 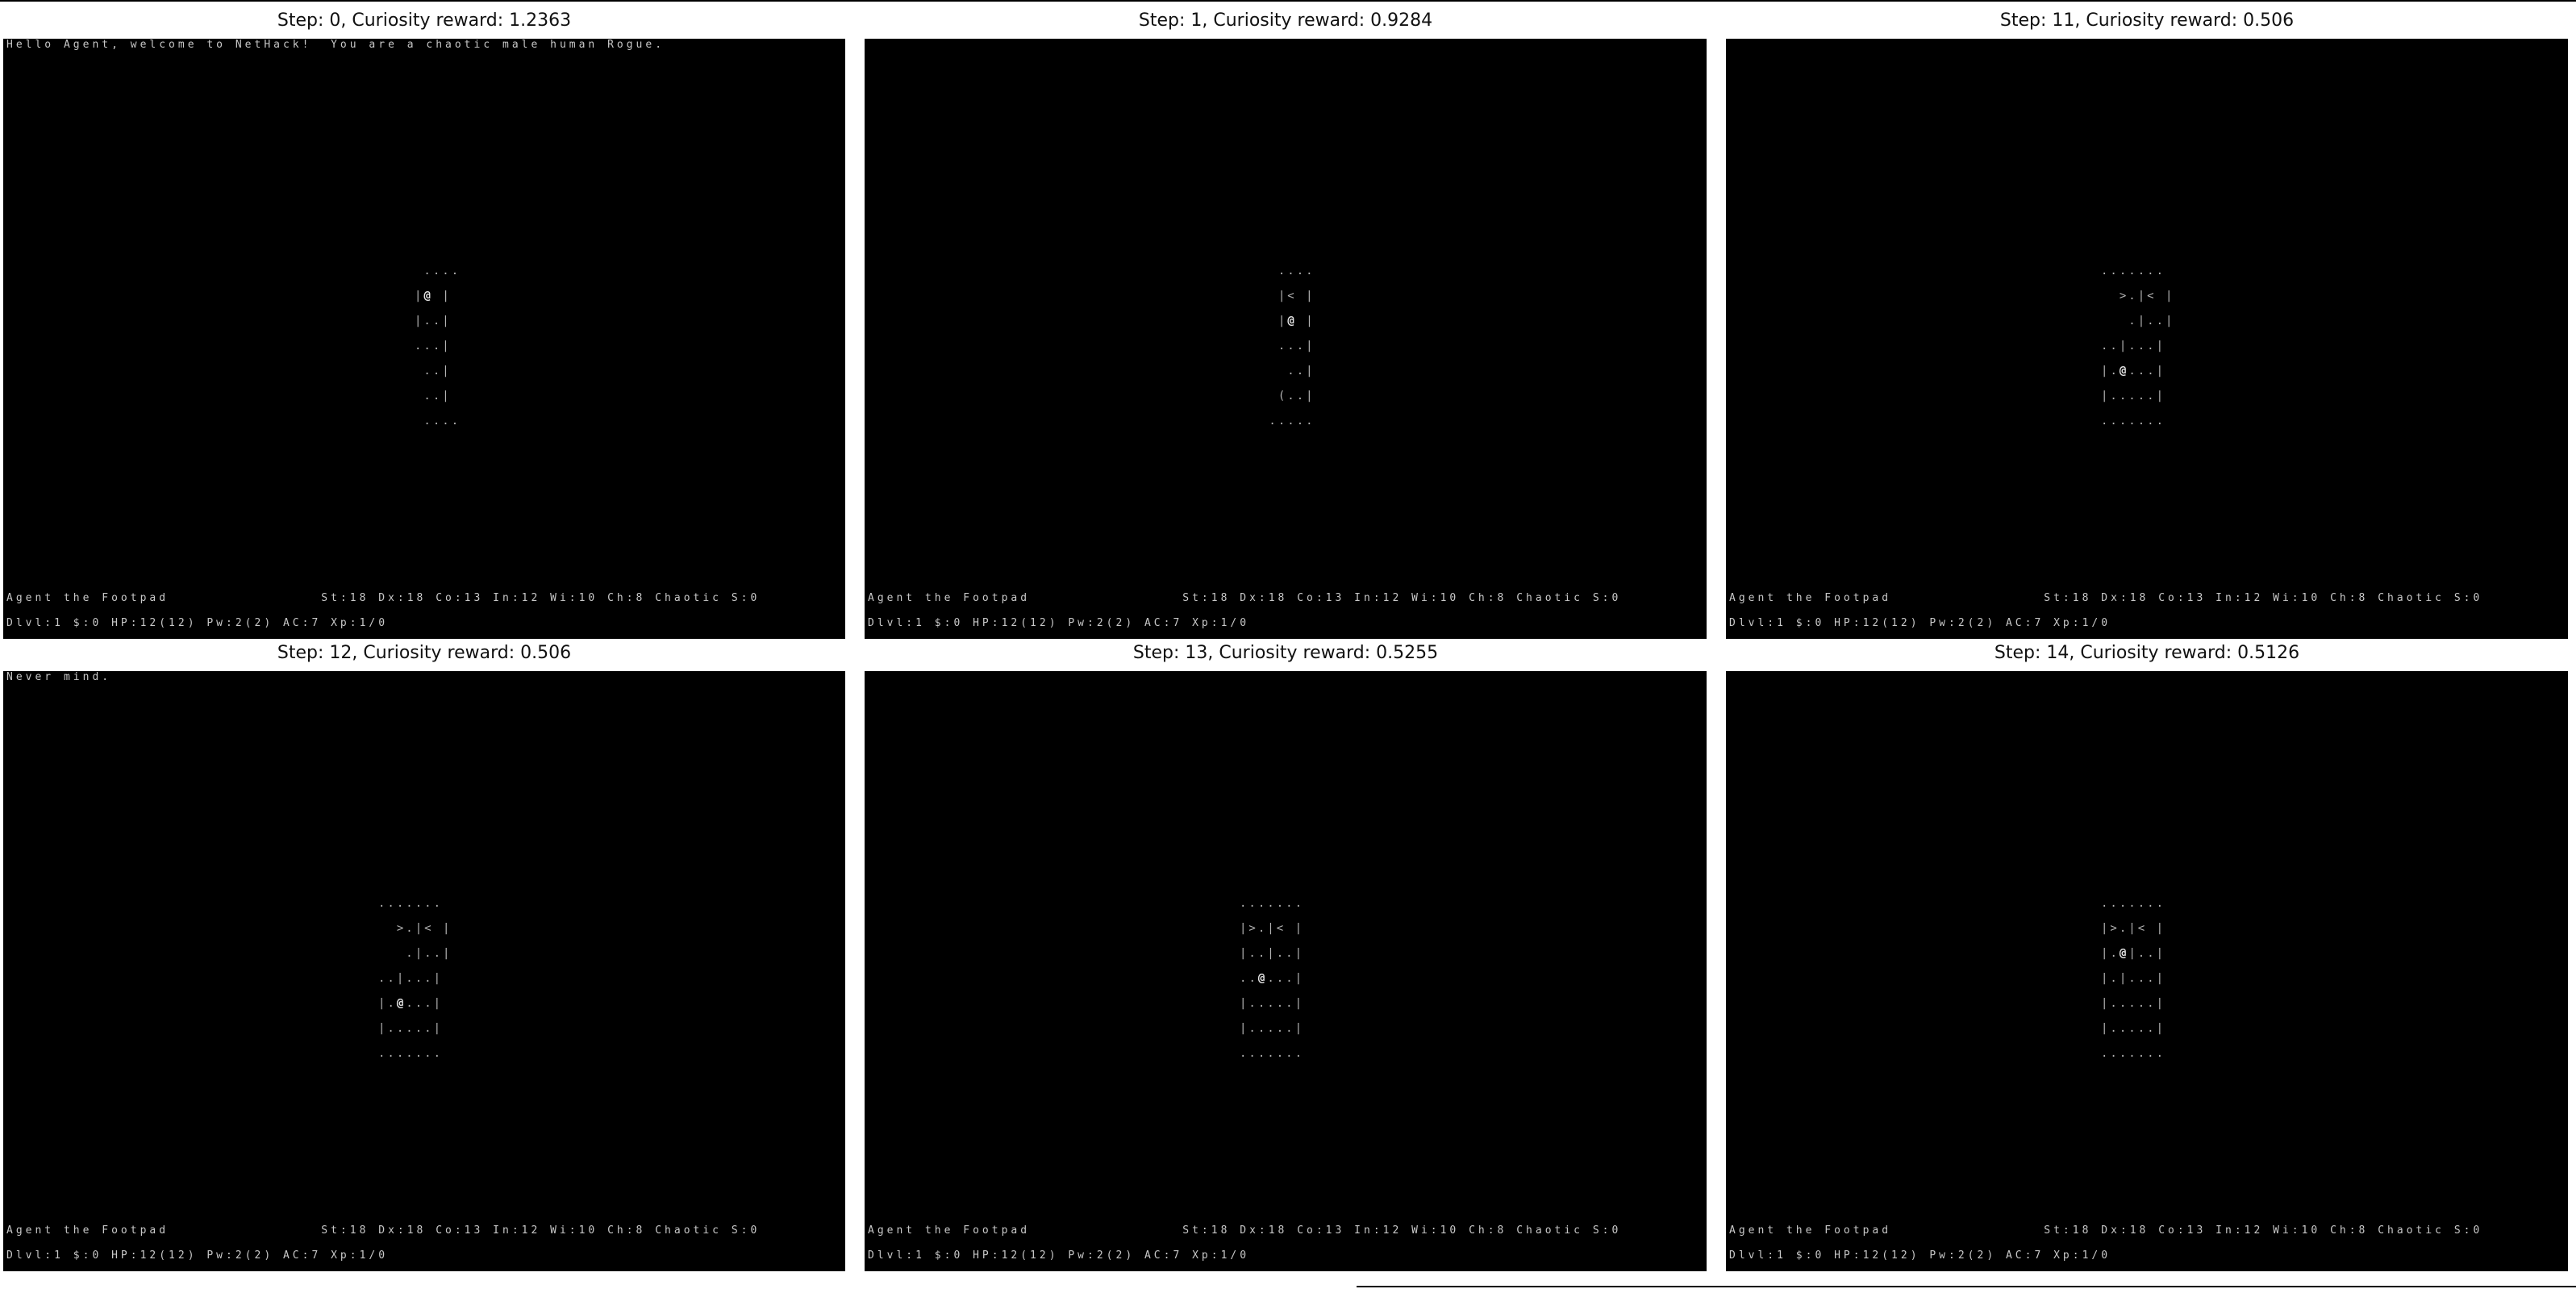 What do you see at coordinates (1287, 296) in the screenshot?
I see `map-row: |< |` at bounding box center [1287, 296].